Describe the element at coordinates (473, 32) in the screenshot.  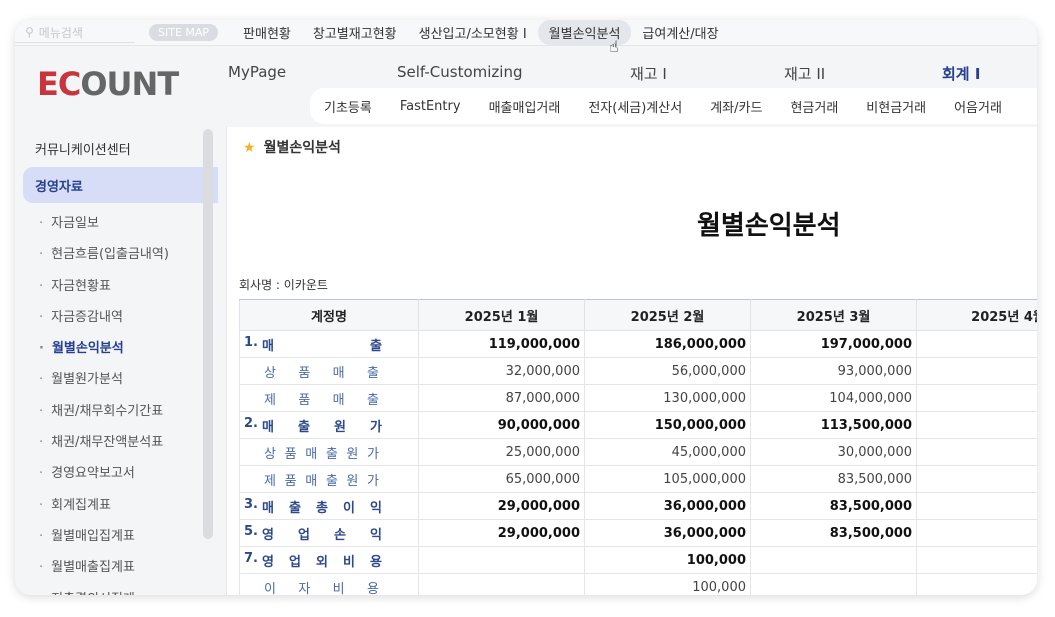
I see `quick-link: 생산입고/소모현황 I` at that location.